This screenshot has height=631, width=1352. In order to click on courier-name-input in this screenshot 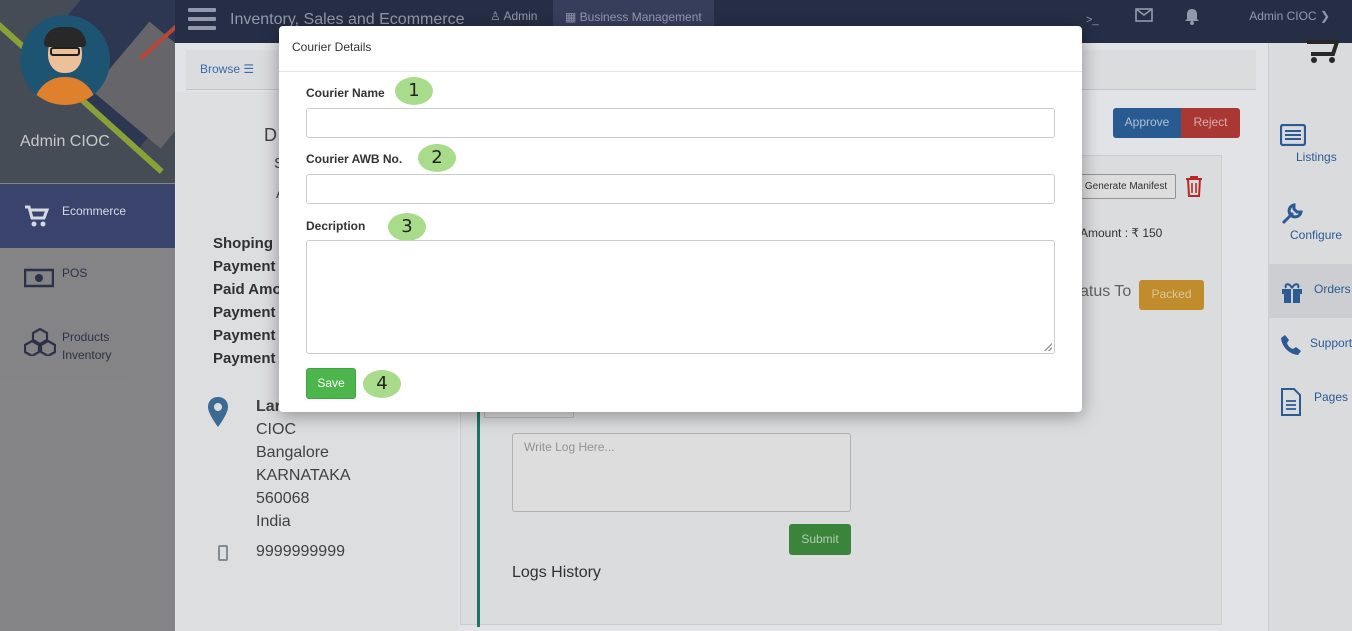, I will do `click(680, 123)`.